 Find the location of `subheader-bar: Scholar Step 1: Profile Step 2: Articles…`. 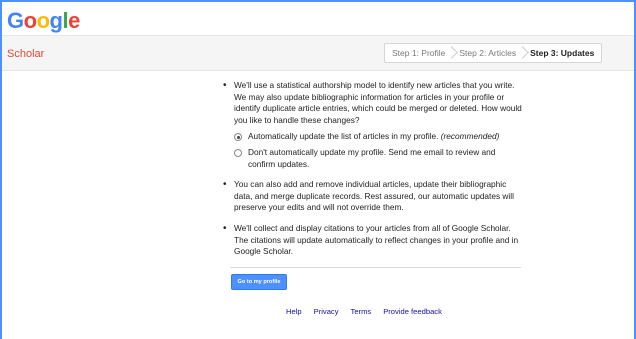

subheader-bar: Scholar Step 1: Profile Step 2: Articles… is located at coordinates (318, 53).